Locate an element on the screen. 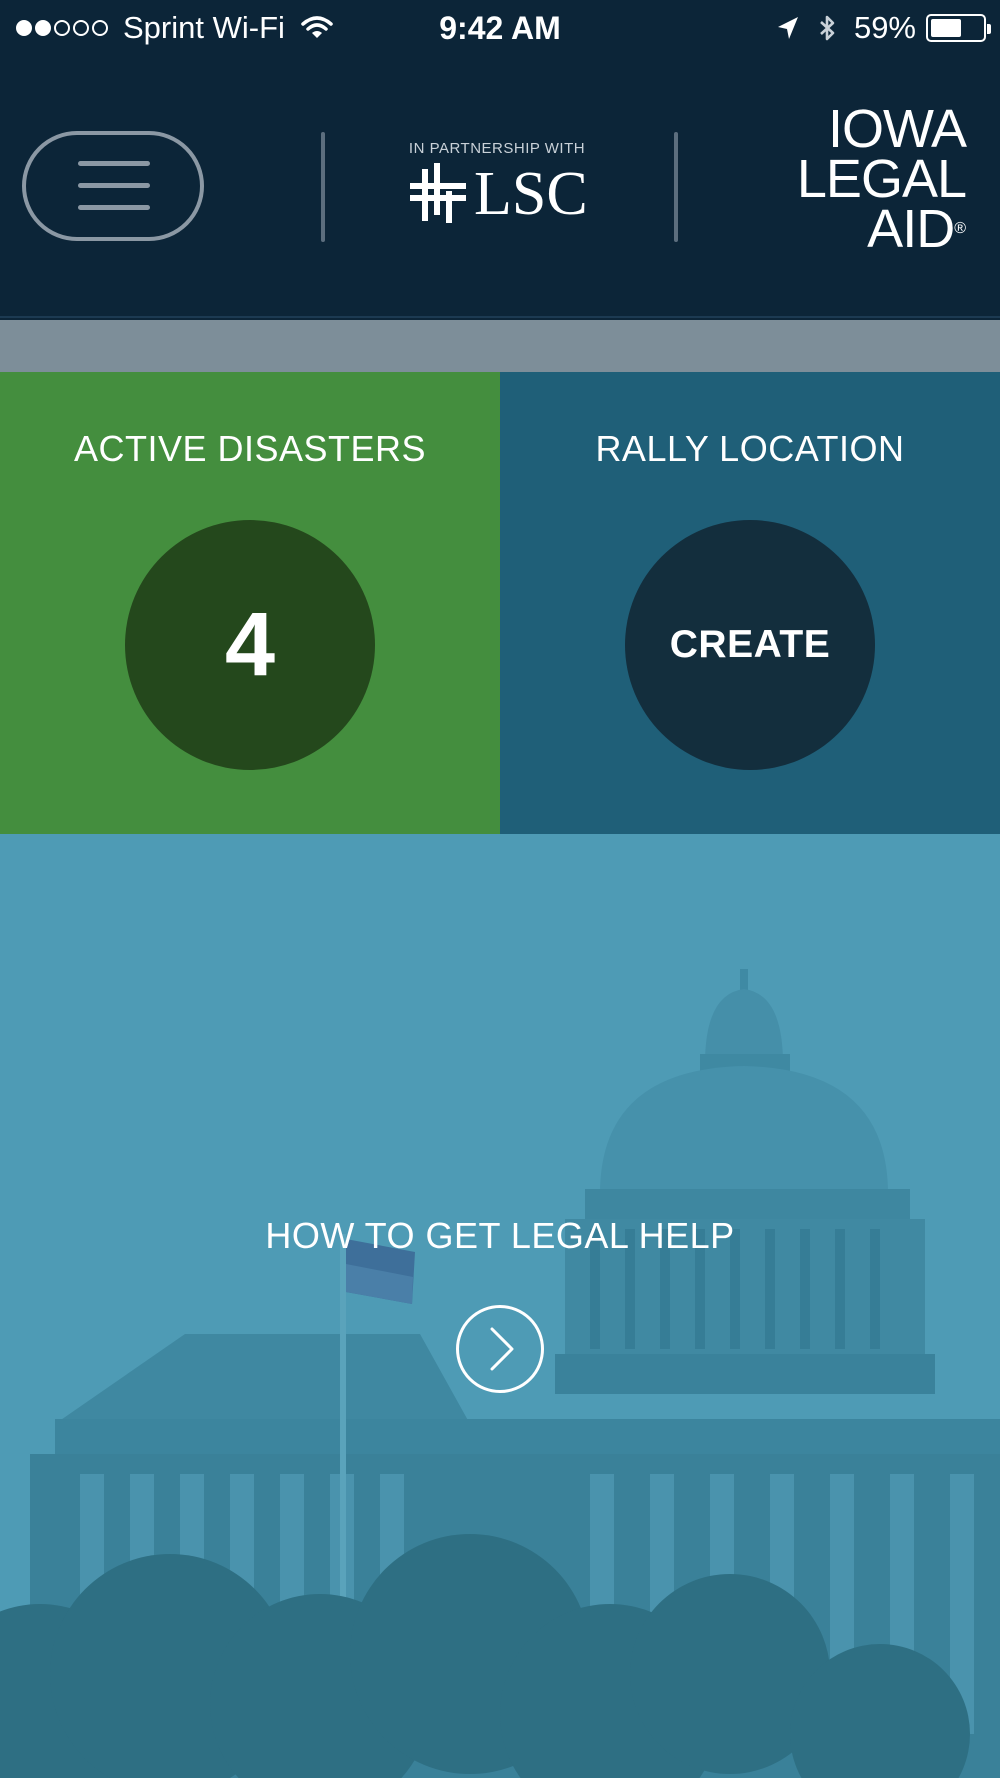  location-arrow-icon is located at coordinates (787, 28).